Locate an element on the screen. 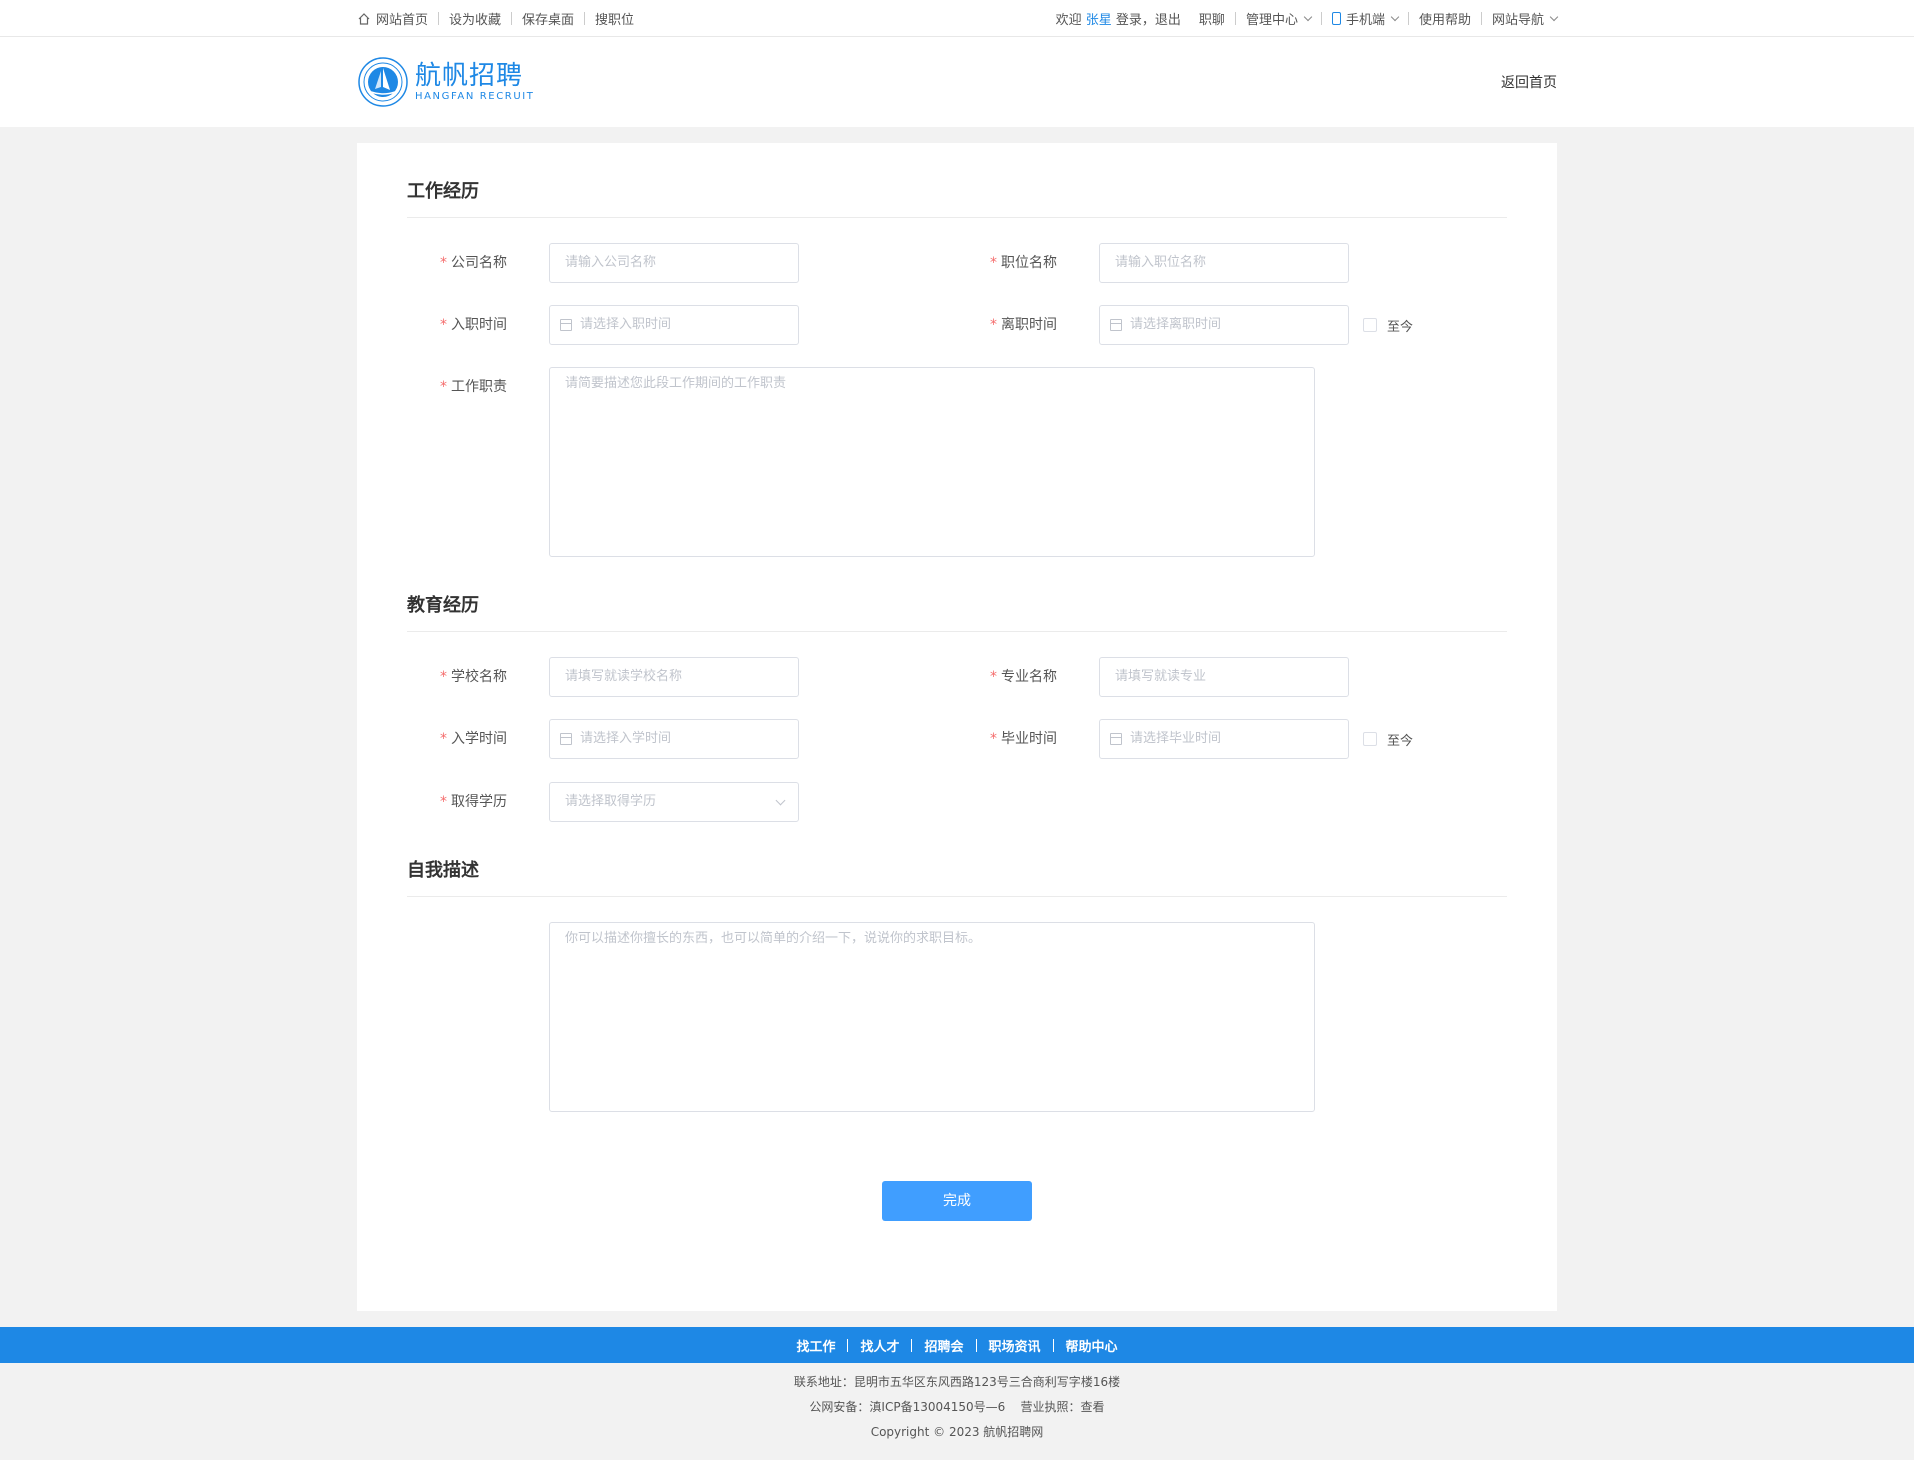  position-label: * 职位名称 is located at coordinates (1023, 263).